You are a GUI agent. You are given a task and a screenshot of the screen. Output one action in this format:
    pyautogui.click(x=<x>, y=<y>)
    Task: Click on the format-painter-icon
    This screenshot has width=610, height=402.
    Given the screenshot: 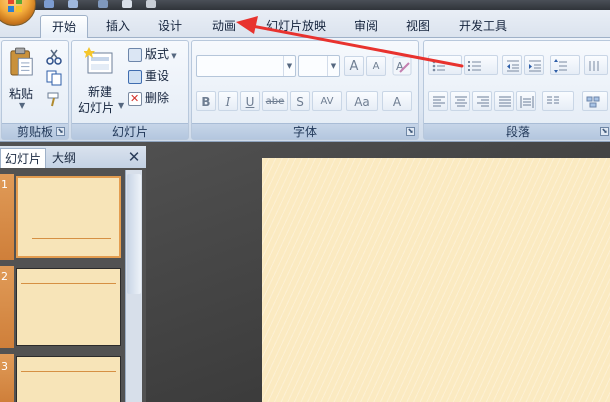 What is the action you would take?
    pyautogui.click(x=54, y=99)
    